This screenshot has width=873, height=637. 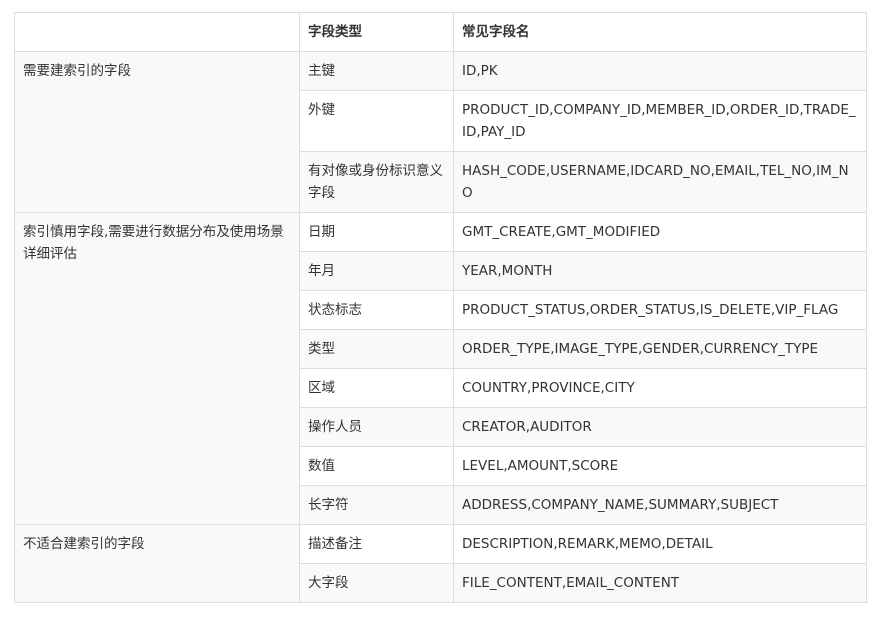 What do you see at coordinates (376, 310) in the screenshot?
I see `field-type-cell: 状态标志` at bounding box center [376, 310].